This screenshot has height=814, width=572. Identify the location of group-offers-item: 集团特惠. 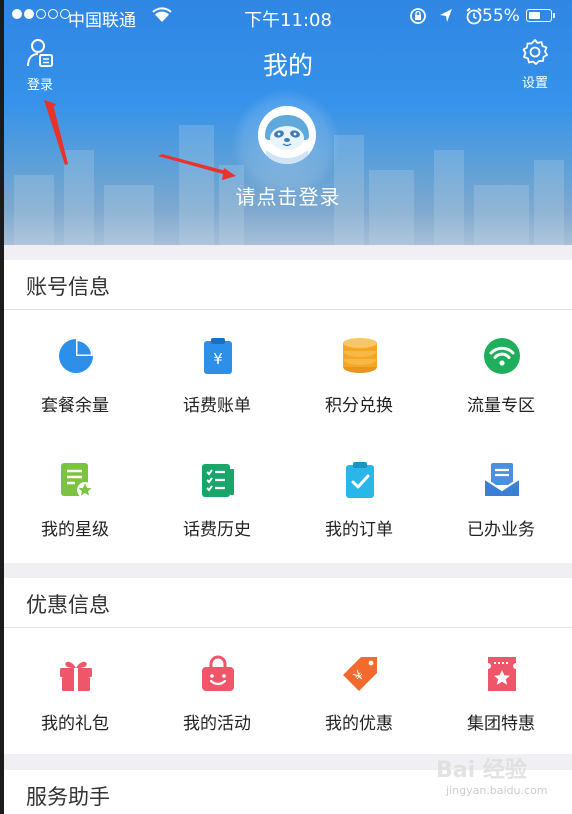
(501, 684).